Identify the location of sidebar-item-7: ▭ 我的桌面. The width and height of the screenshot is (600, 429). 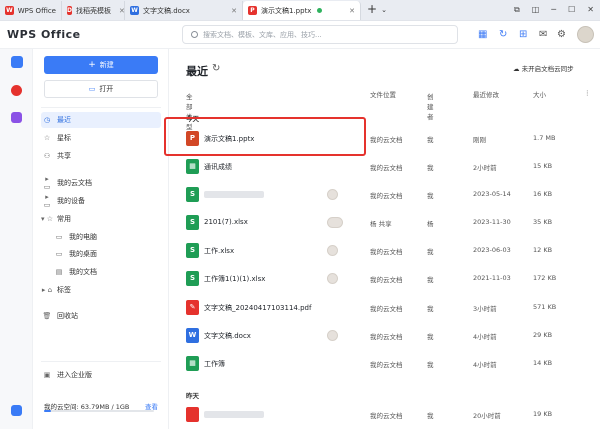
(107, 254).